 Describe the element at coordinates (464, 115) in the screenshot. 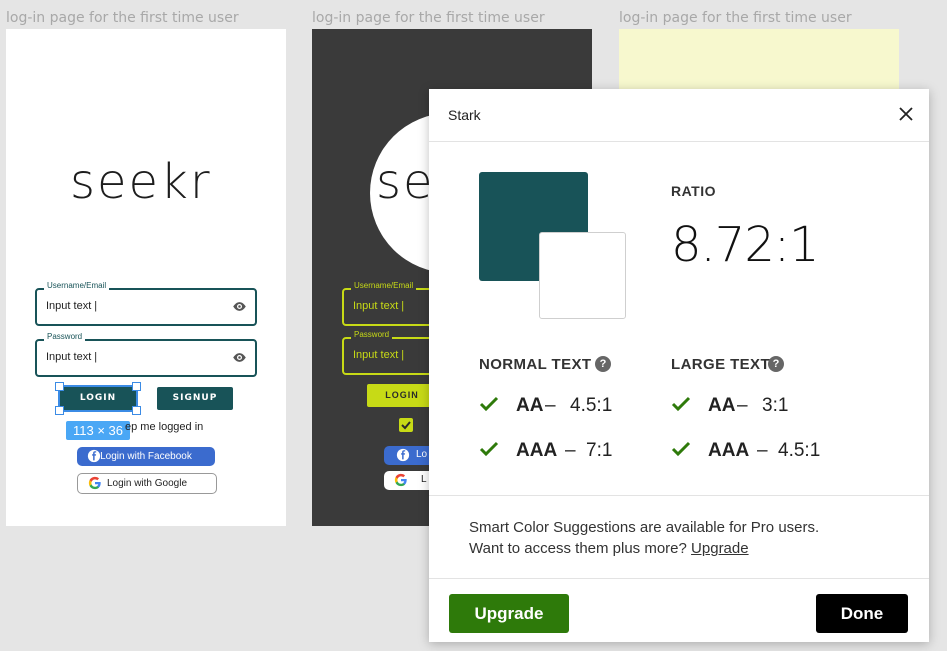

I see `dialog-title: Stark` at that location.